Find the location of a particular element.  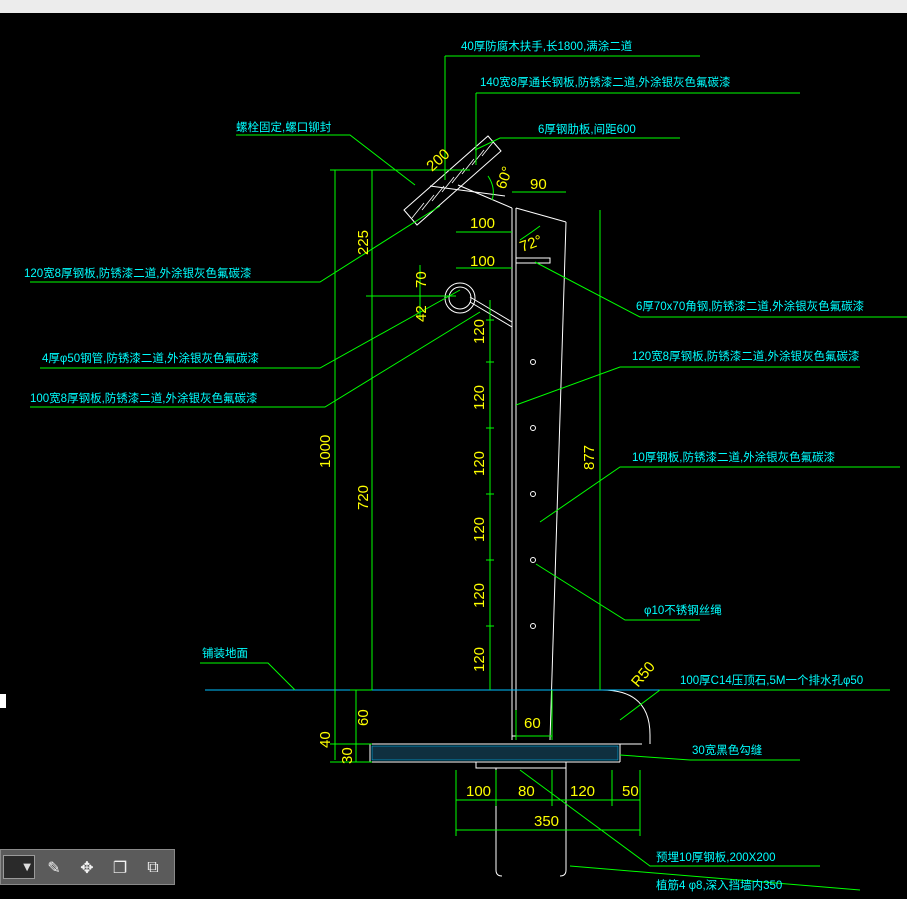

note-anchor: 植筋4 φ8,深入挡墙内350 is located at coordinates (719, 885).